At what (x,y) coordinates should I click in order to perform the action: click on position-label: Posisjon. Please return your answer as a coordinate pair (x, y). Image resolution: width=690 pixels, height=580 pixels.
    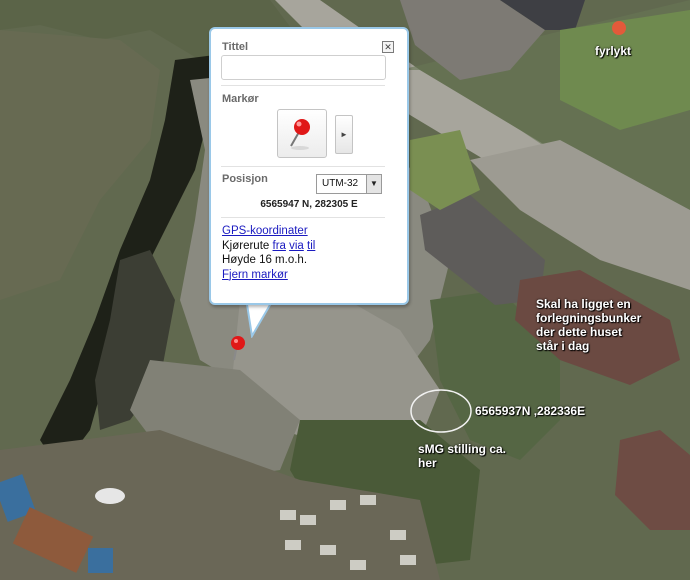
    Looking at the image, I should click on (245, 179).